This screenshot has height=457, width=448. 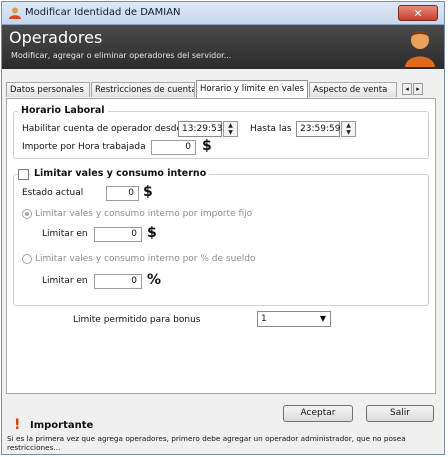 What do you see at coordinates (407, 89) in the screenshot?
I see `tab-scroll-left-icon: ◂` at bounding box center [407, 89].